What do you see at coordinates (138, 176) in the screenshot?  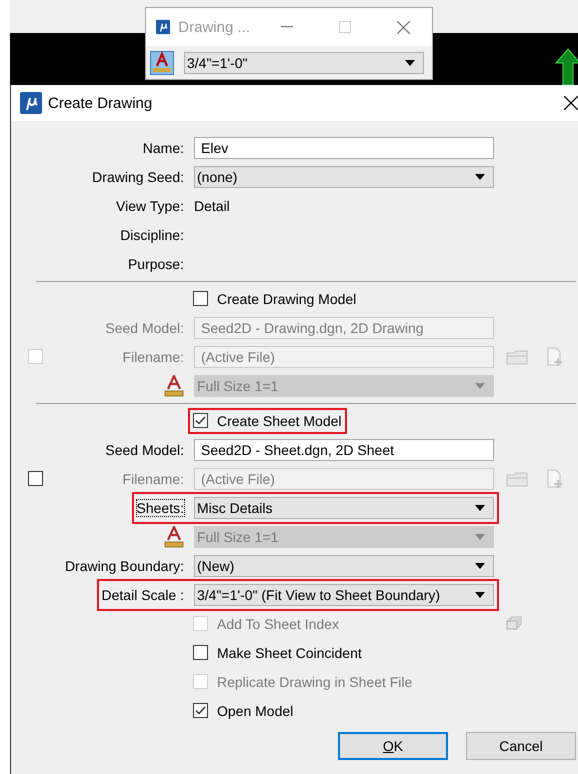 I see `field-label: Drawing Seed:` at bounding box center [138, 176].